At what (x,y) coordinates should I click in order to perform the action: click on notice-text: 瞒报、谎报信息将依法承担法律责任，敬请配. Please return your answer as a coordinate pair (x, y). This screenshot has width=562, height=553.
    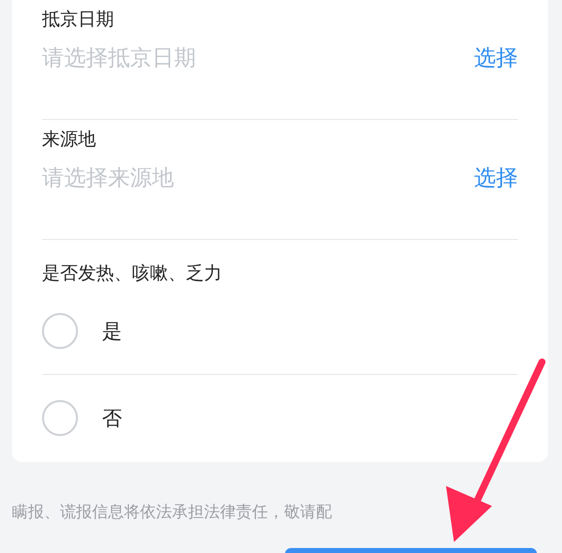
    Looking at the image, I should click on (172, 512).